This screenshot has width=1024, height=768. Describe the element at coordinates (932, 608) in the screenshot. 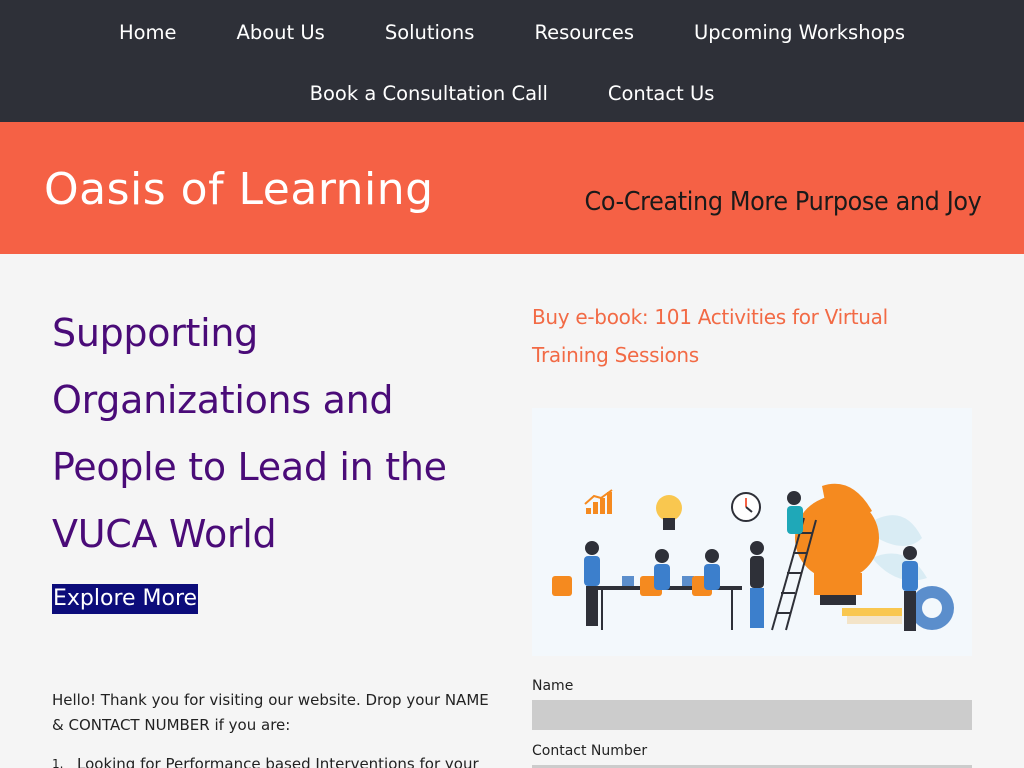

I see `gear-icon` at that location.